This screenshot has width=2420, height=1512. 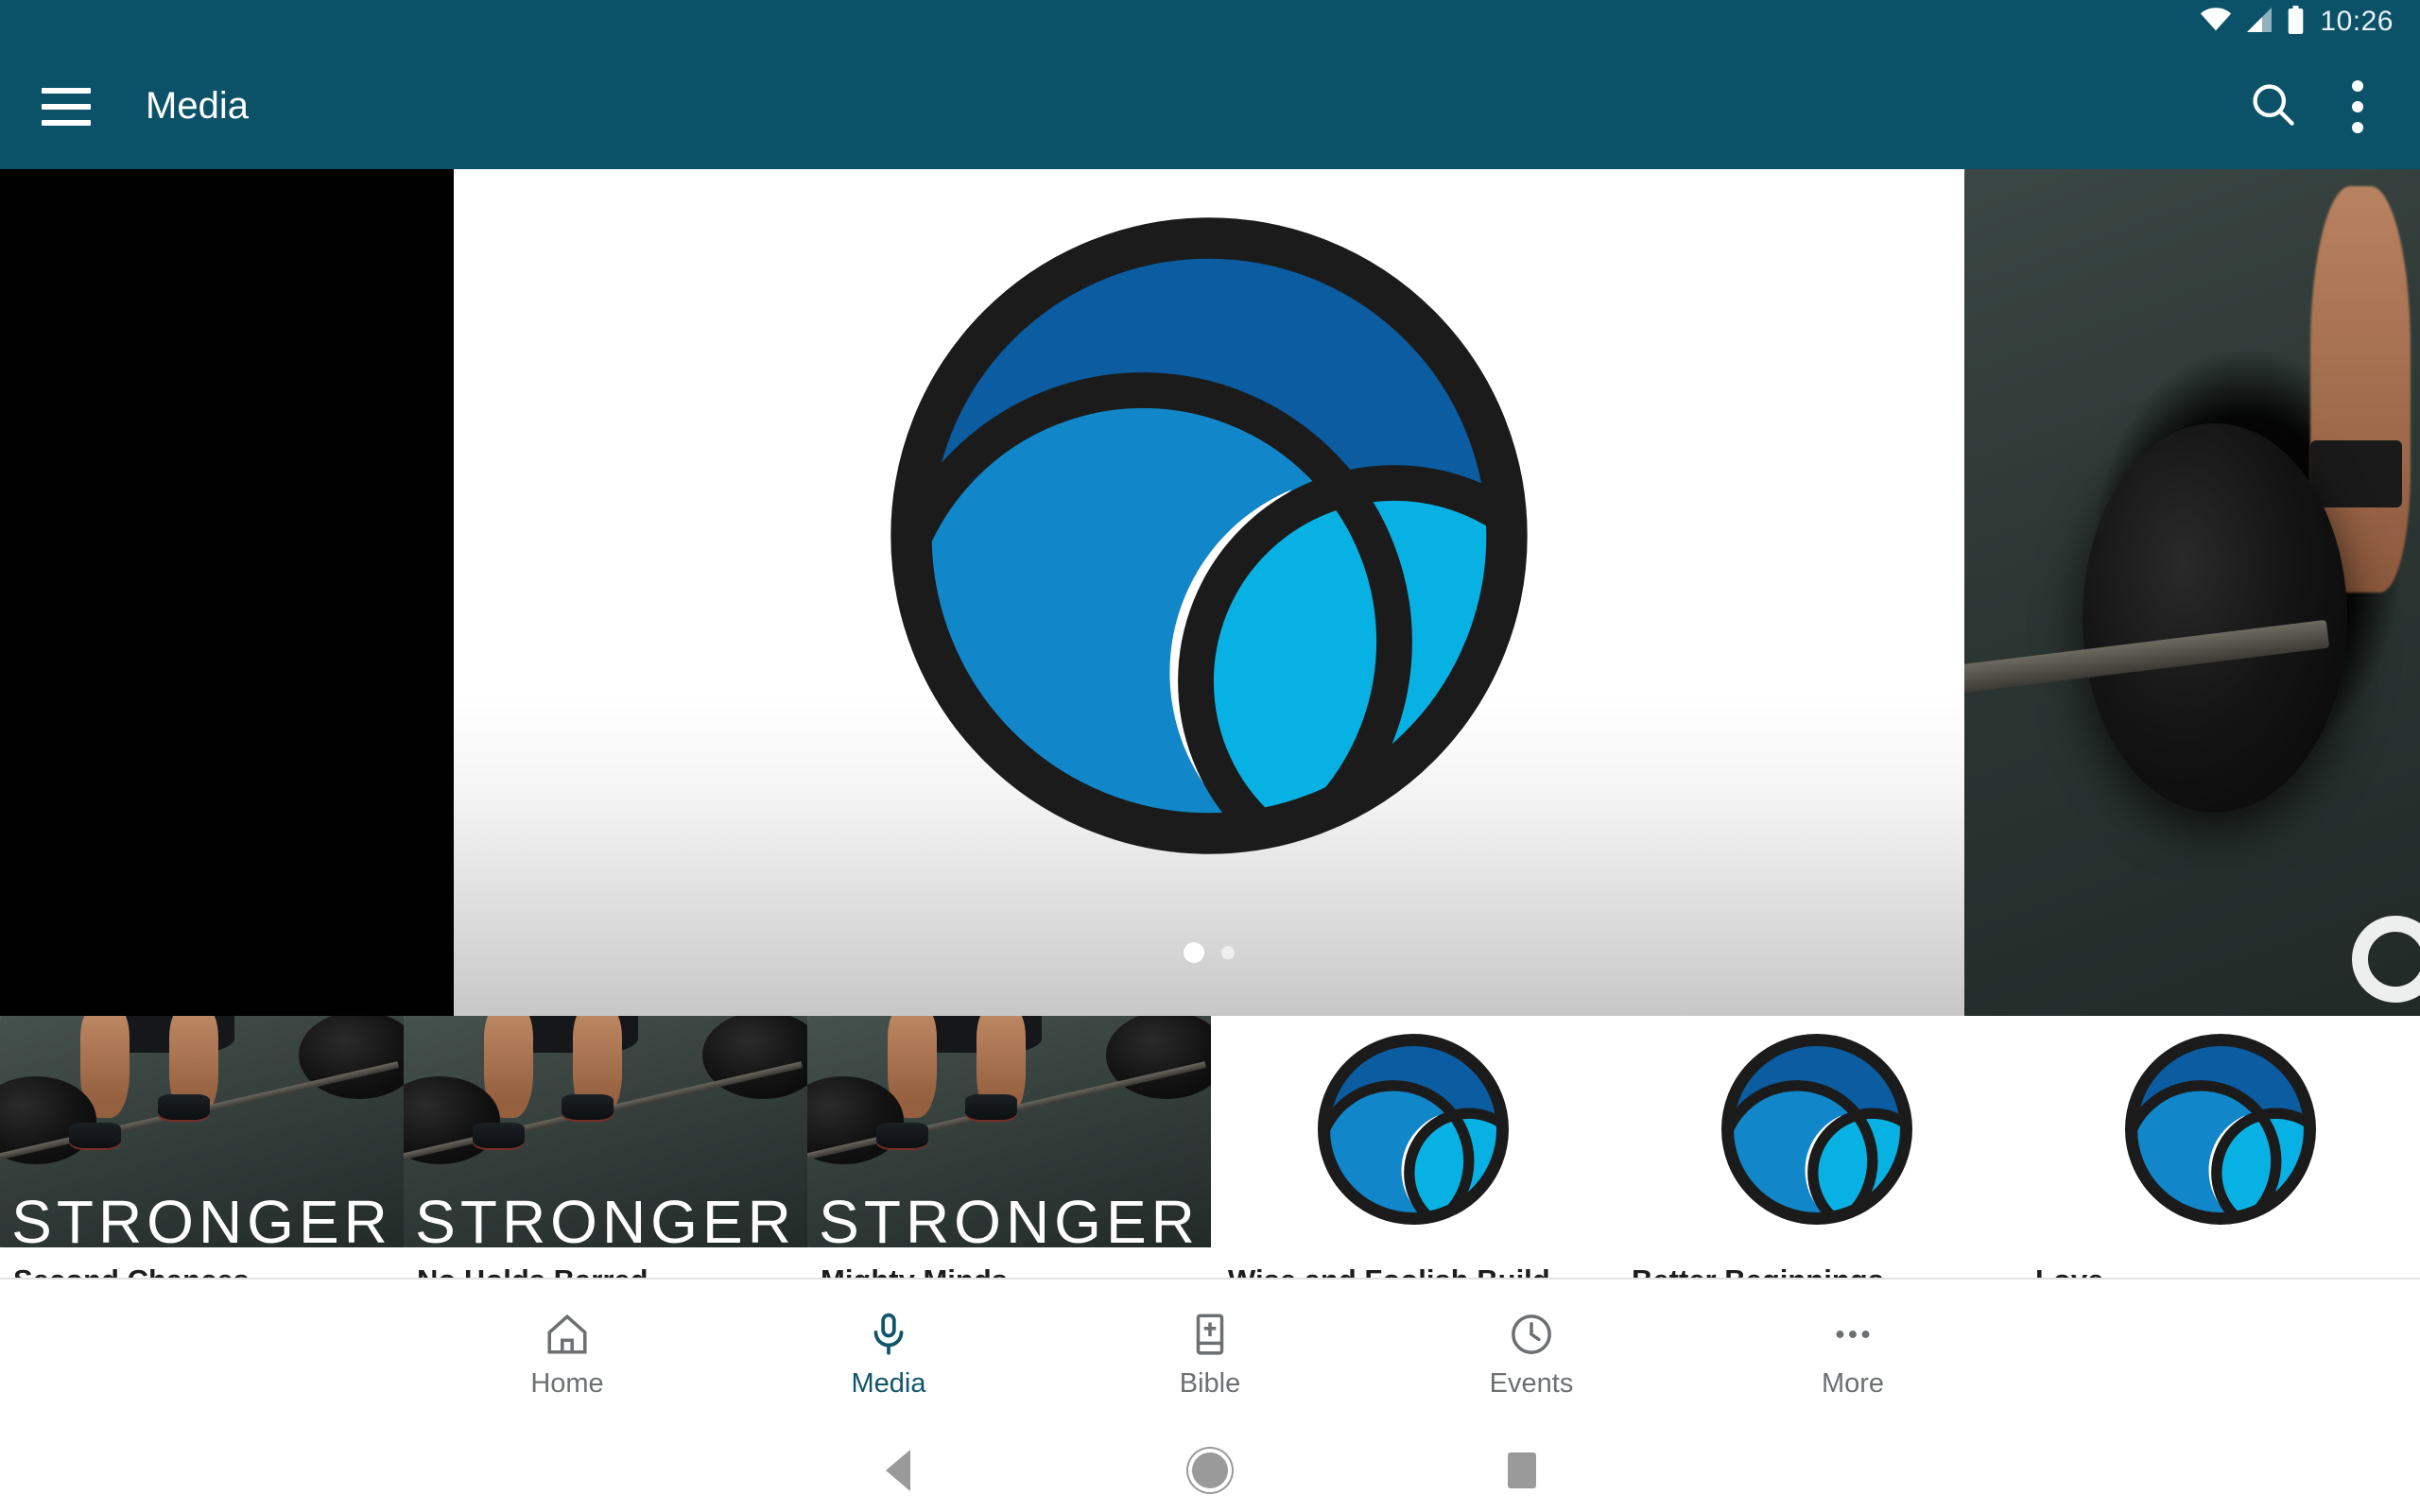 I want to click on nav-item-more: More, so click(x=1853, y=1355).